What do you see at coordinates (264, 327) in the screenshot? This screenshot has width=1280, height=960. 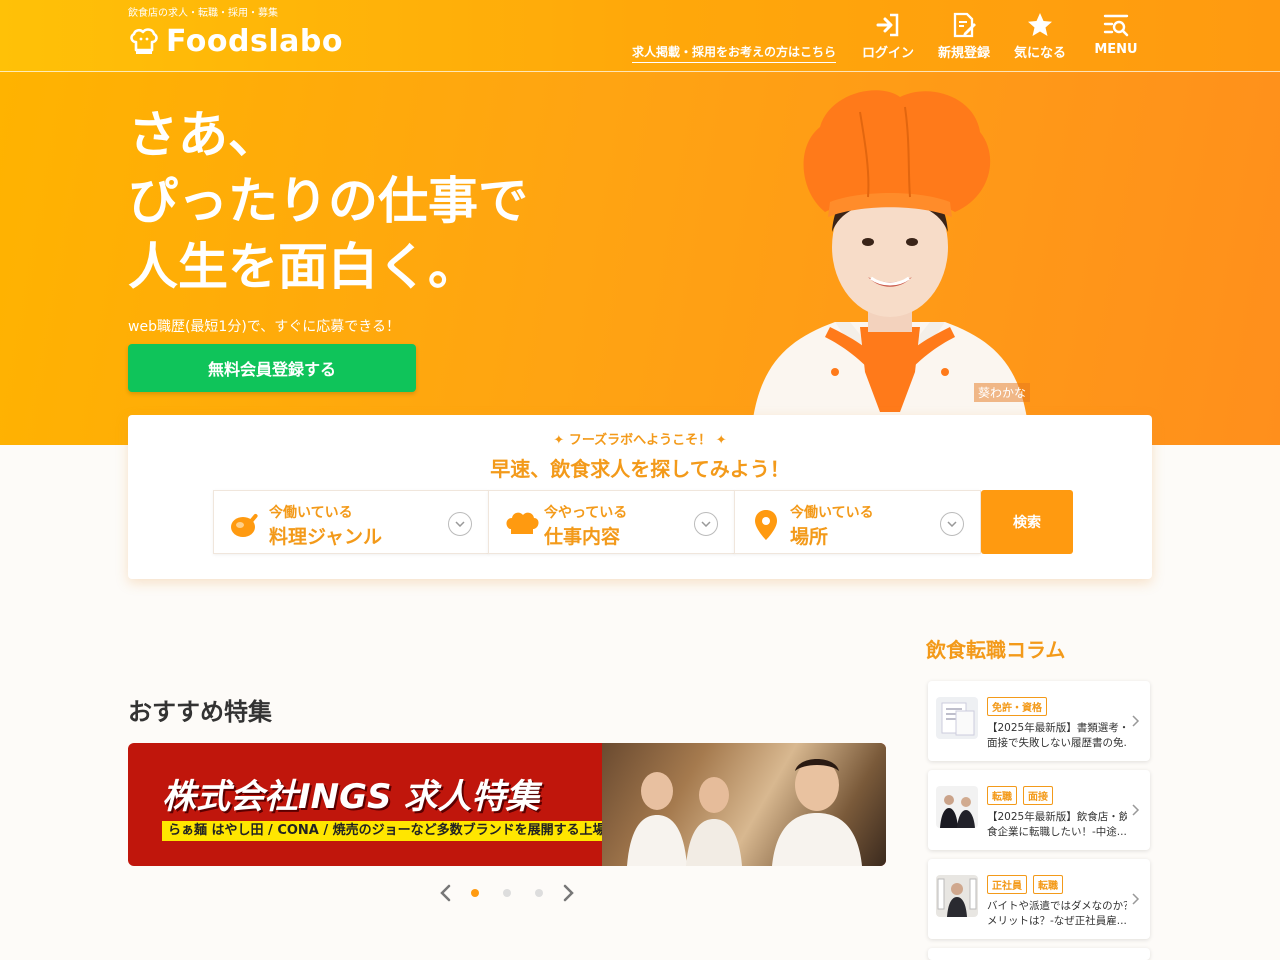 I see `hero-subtitle: web職歴(最短1分)で、すぐに応募できる！` at bounding box center [264, 327].